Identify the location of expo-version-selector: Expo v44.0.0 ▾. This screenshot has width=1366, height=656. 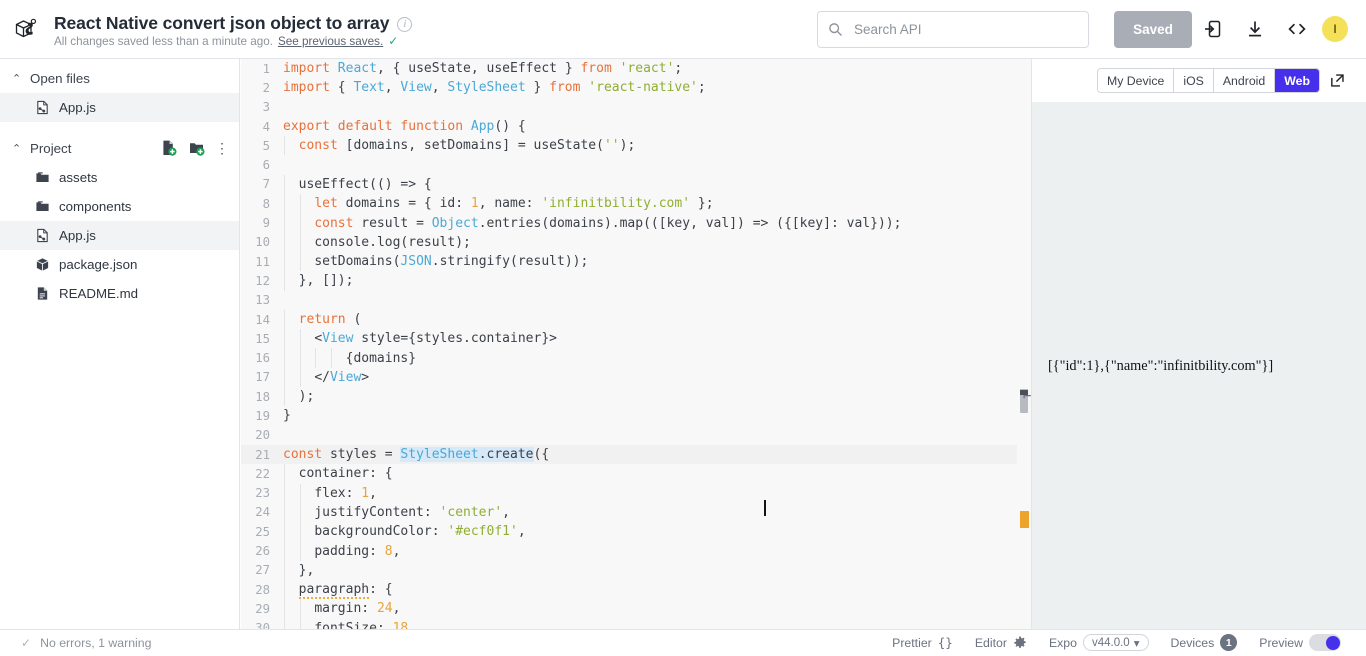
(1099, 643).